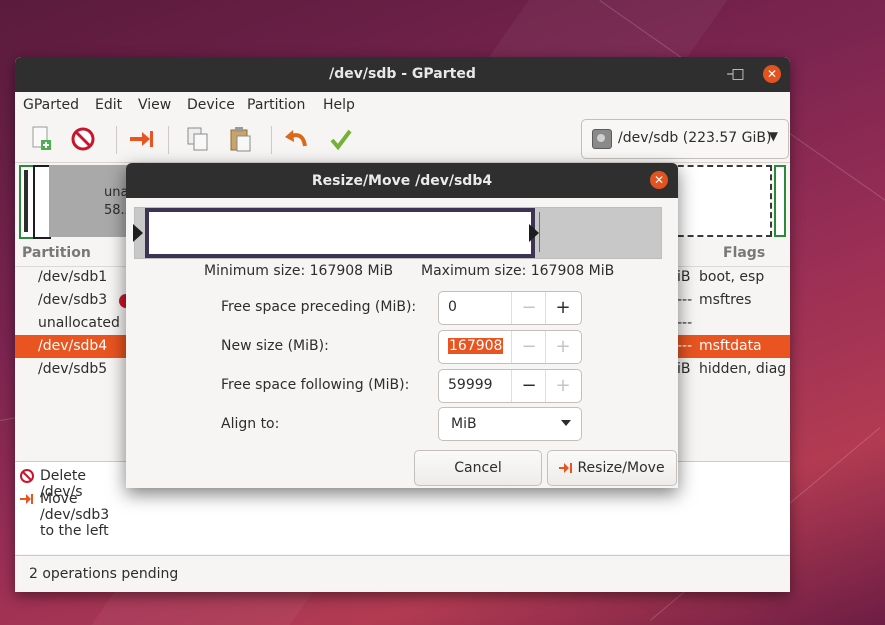  What do you see at coordinates (510, 424) in the screenshot?
I see `align-to-dropdown: MiB` at bounding box center [510, 424].